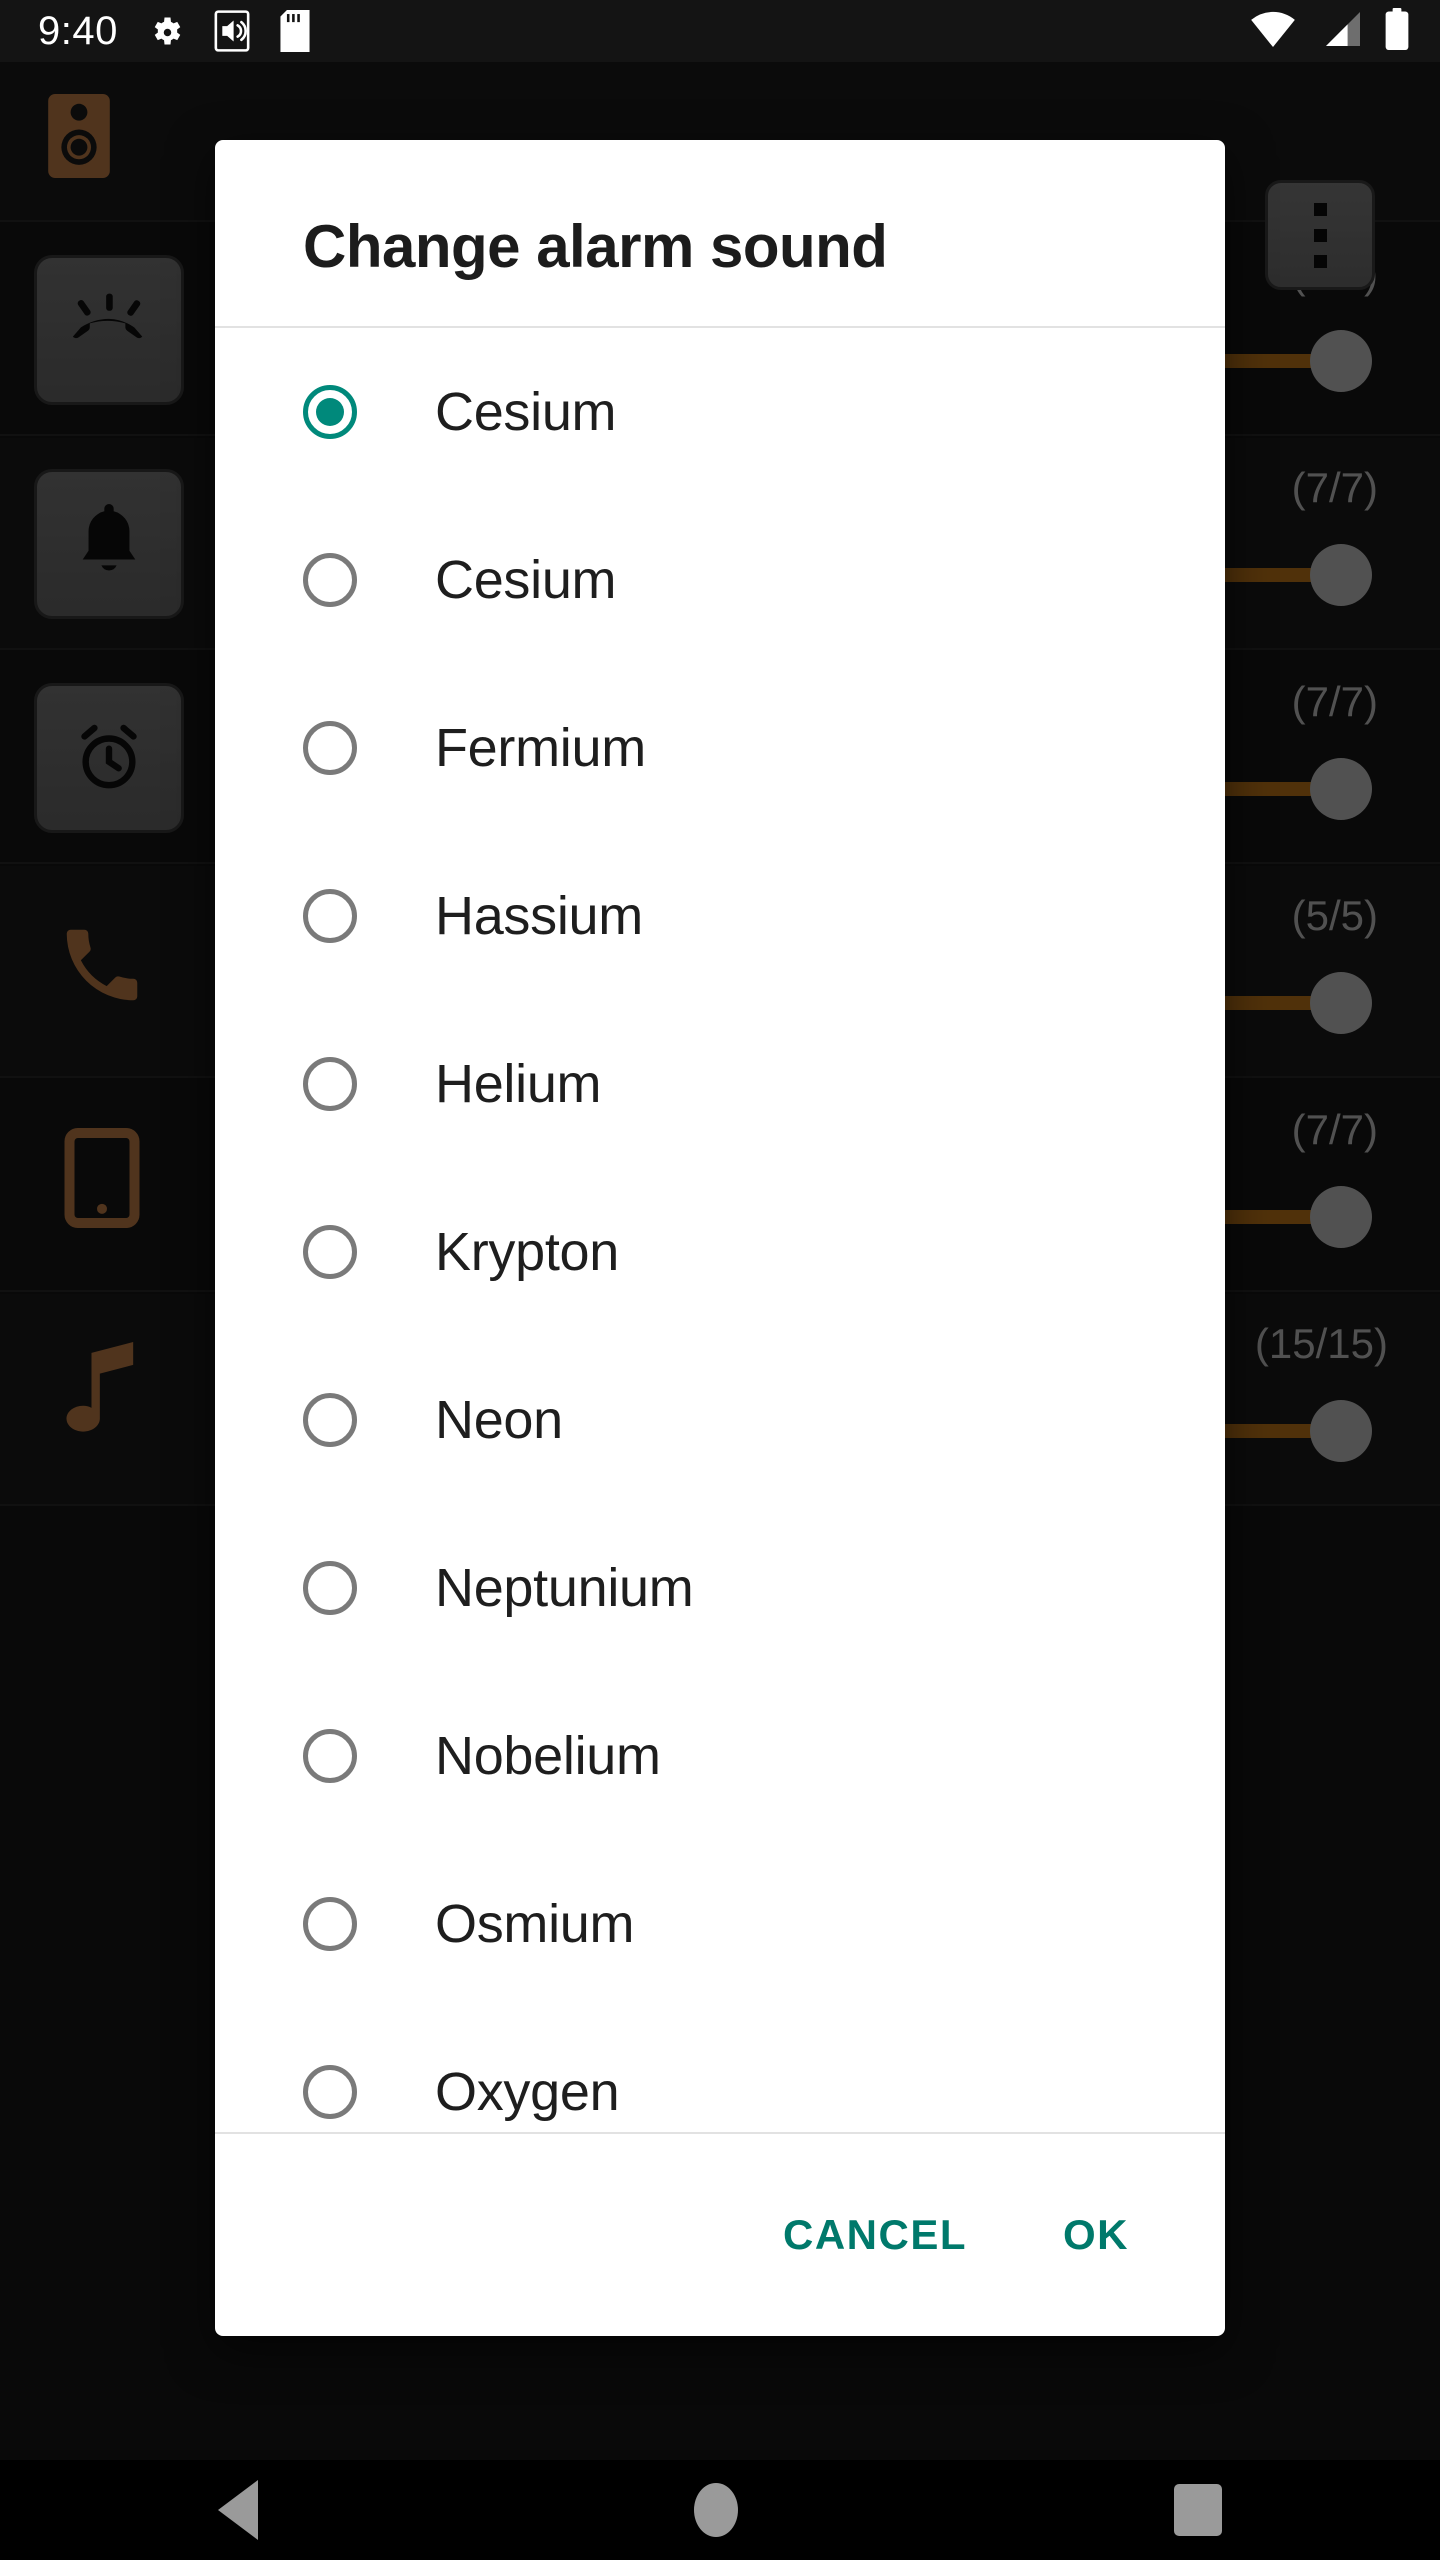 This screenshot has width=1440, height=2560. I want to click on list-item: Krypton, so click(720, 1252).